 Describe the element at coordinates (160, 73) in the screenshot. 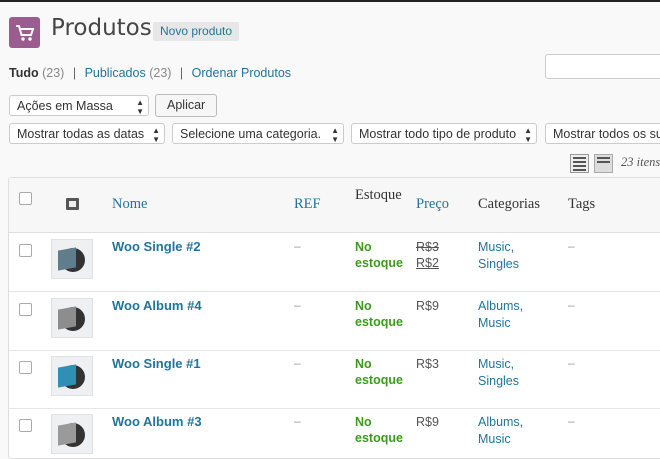

I see `view-published-count: (23)` at that location.